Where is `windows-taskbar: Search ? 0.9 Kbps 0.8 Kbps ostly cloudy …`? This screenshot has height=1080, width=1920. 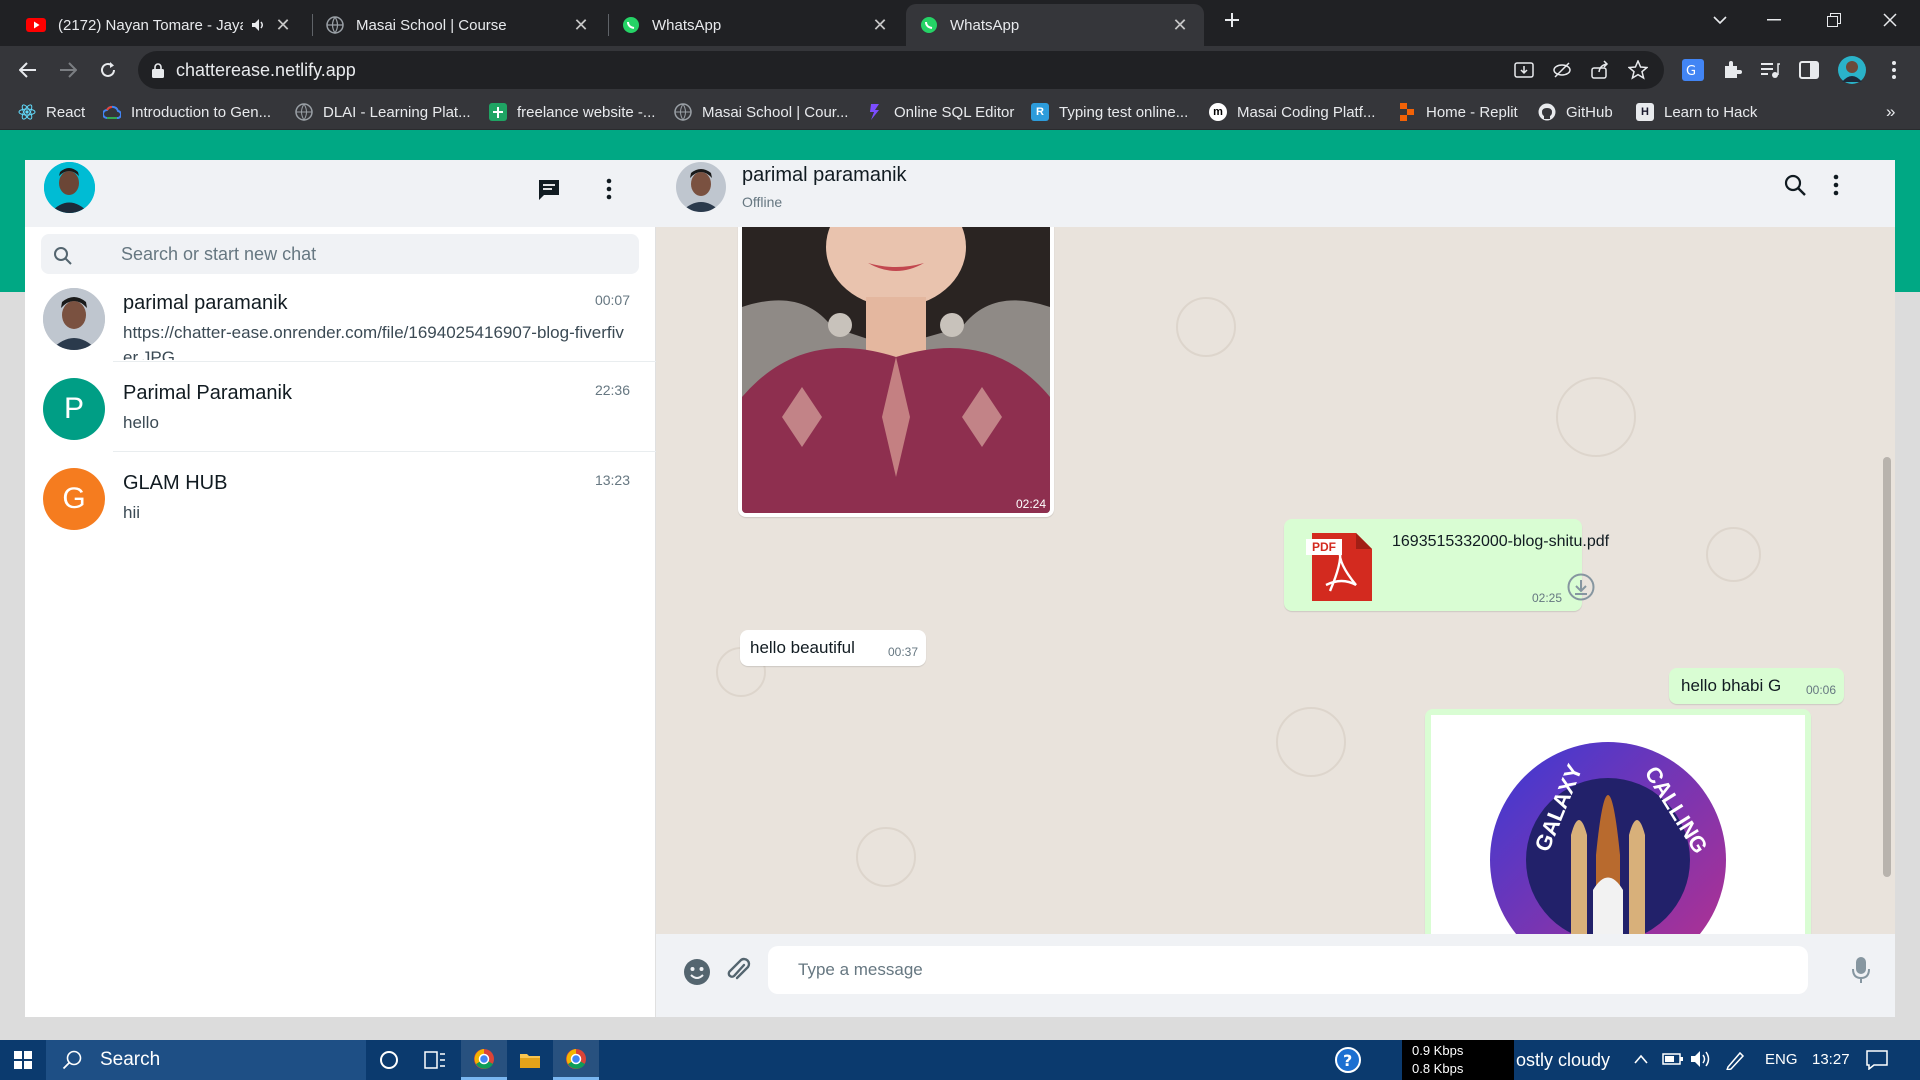 windows-taskbar: Search ? 0.9 Kbps 0.8 Kbps ostly cloudy … is located at coordinates (960, 1060).